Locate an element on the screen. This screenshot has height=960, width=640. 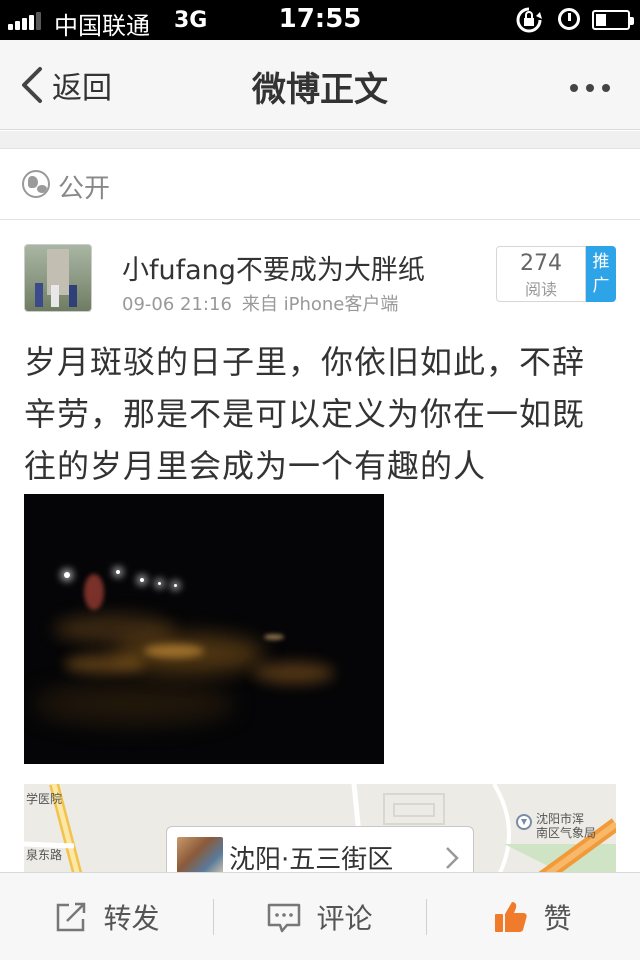
promote-label: 推广 is located at coordinates (601, 274).